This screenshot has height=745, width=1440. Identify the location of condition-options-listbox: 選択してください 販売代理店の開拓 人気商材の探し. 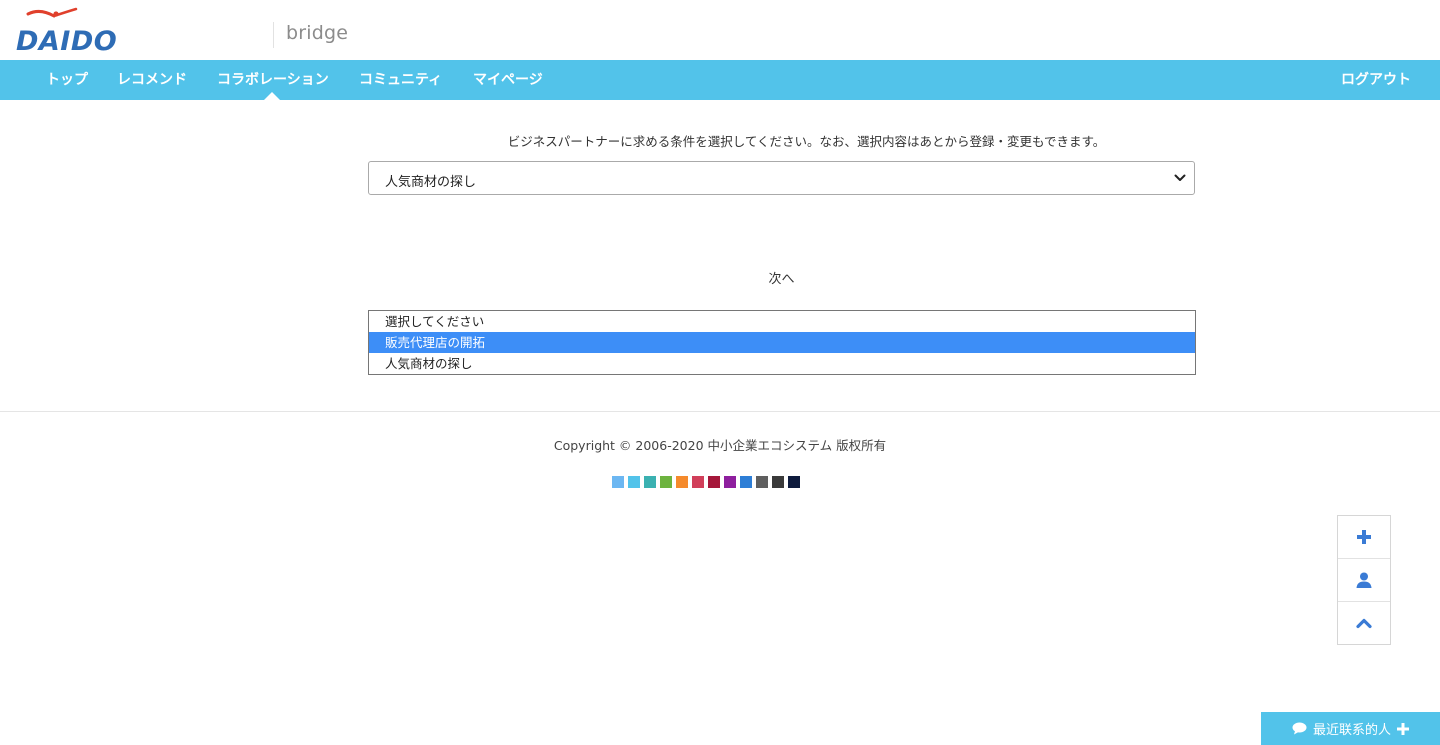
(782, 342).